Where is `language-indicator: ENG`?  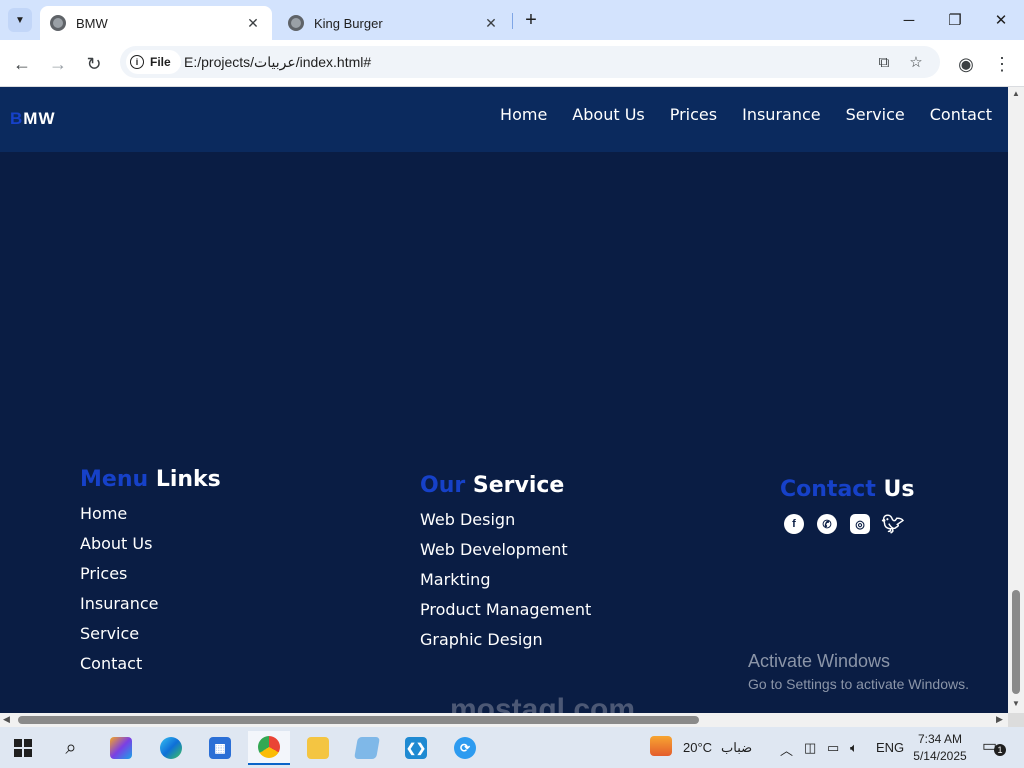 language-indicator: ENG is located at coordinates (890, 747).